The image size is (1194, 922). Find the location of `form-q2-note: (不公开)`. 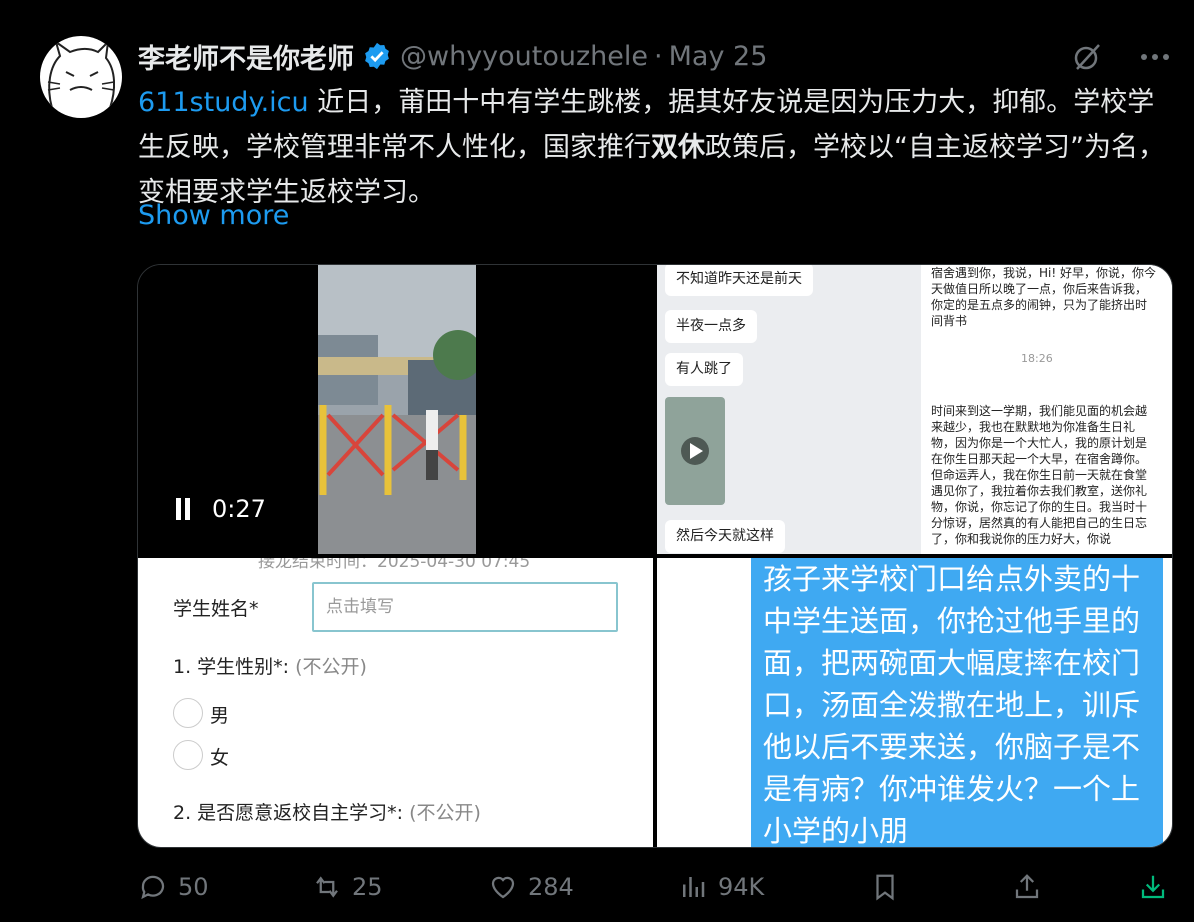

form-q2-note: (不公开) is located at coordinates (445, 813).